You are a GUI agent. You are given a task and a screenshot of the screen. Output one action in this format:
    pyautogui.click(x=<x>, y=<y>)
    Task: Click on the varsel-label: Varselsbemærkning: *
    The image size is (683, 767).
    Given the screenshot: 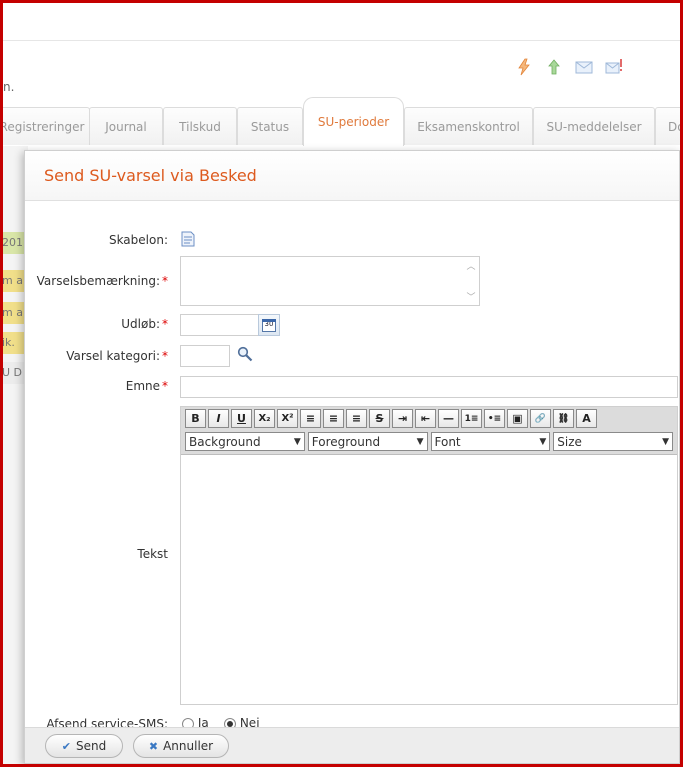 What is the action you would take?
    pyautogui.click(x=102, y=281)
    